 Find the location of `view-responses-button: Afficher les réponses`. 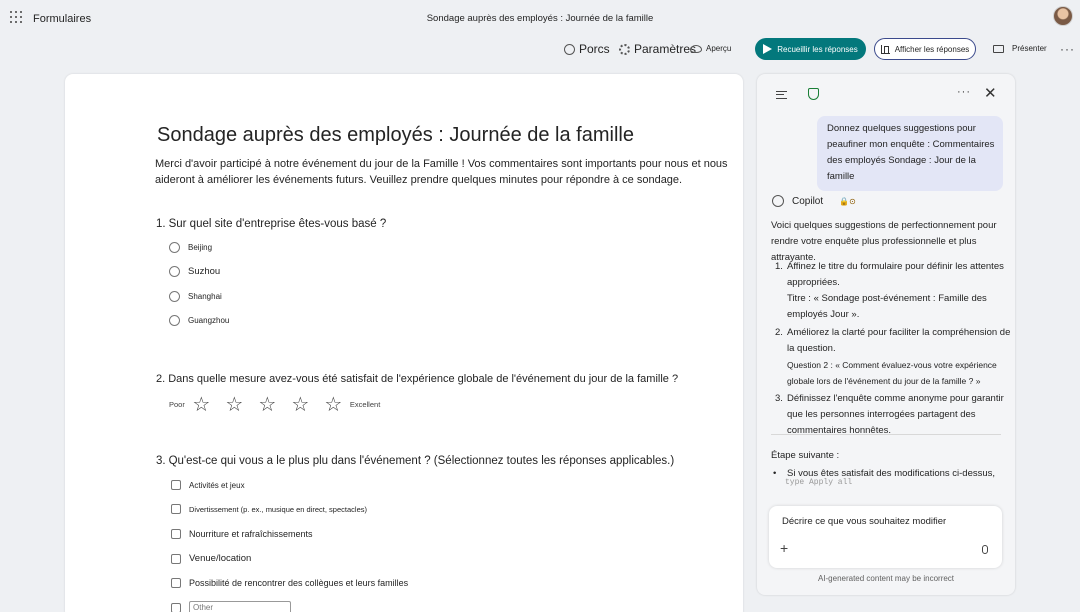

view-responses-button: Afficher les réponses is located at coordinates (925, 49).